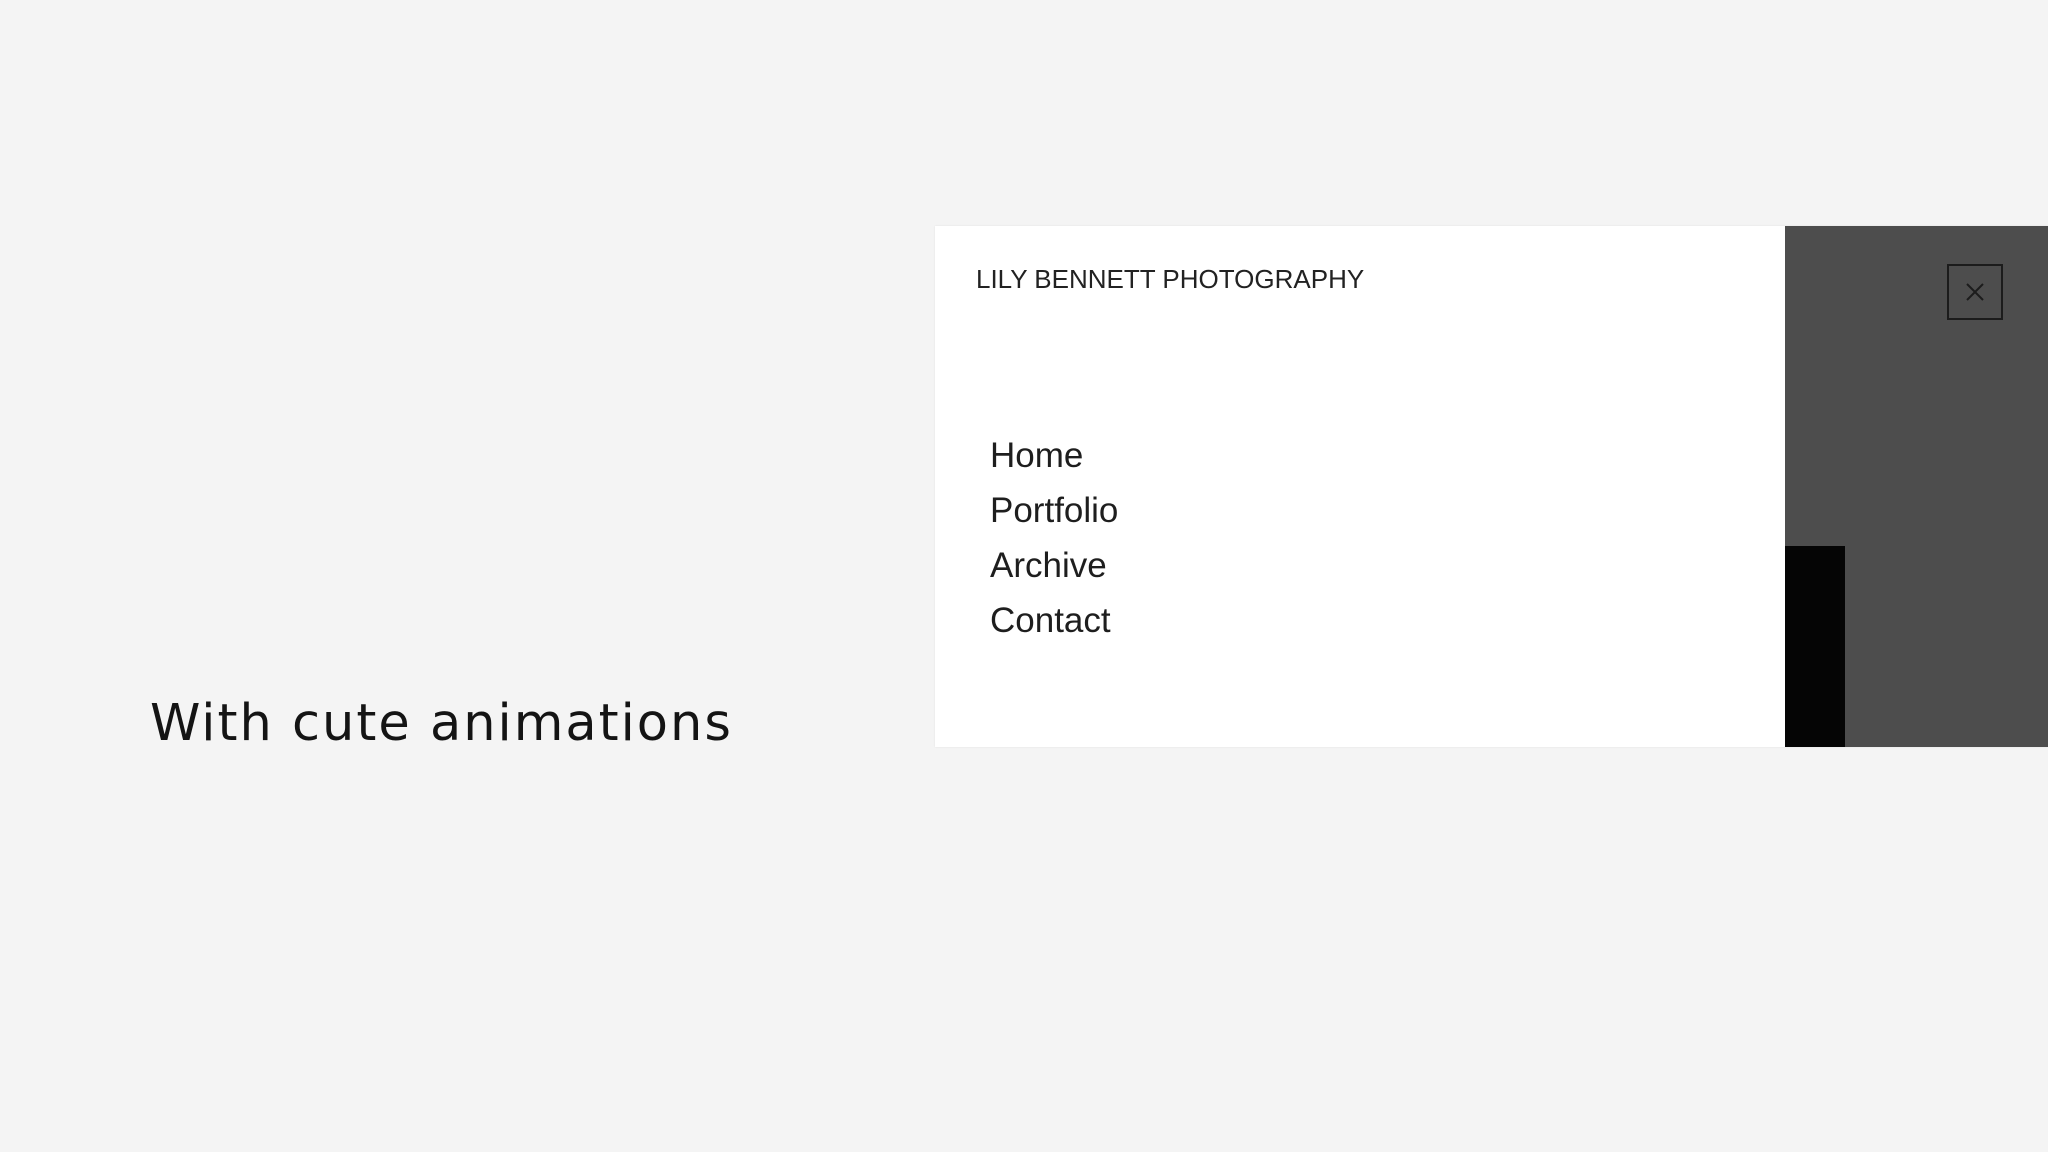 Image resolution: width=2048 pixels, height=1152 pixels. I want to click on nav-menu: Home Portfolio Archive Contact, so click(1054, 538).